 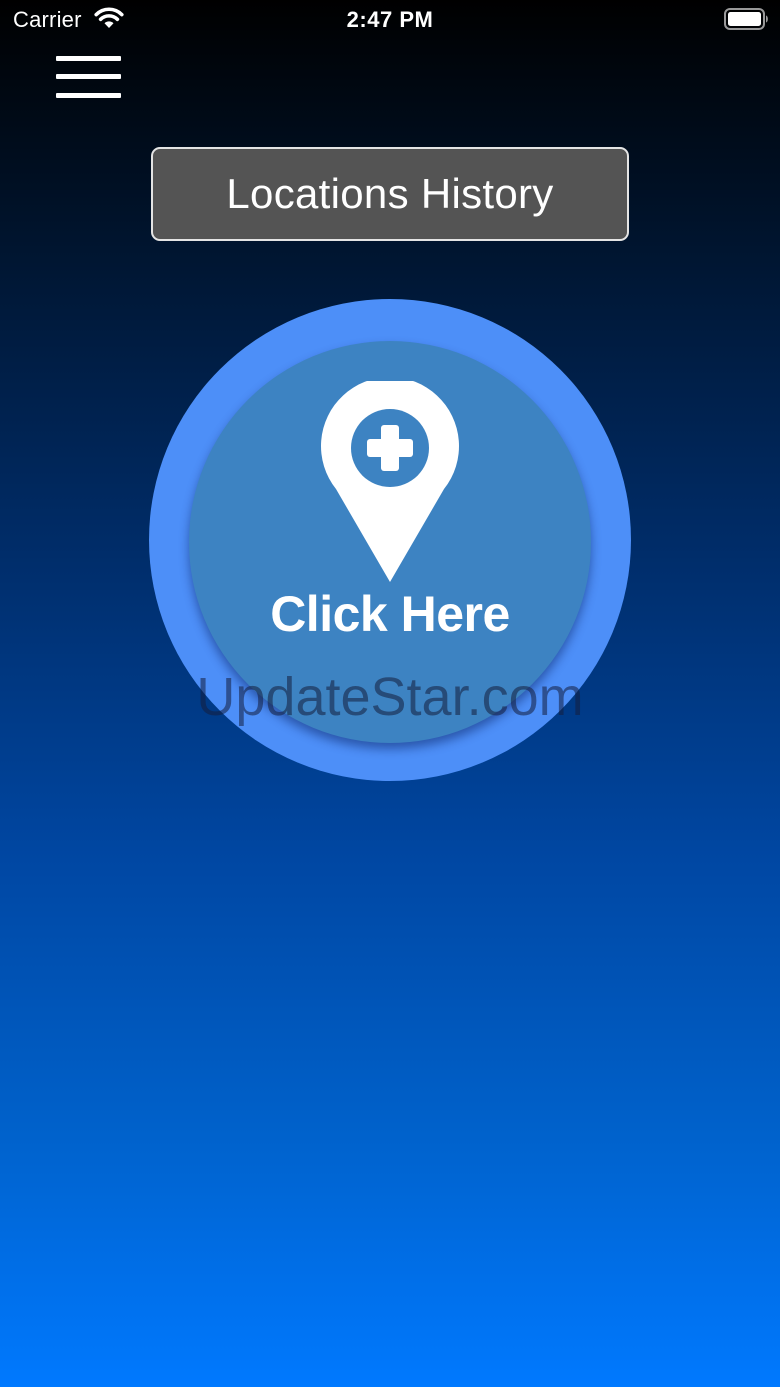 What do you see at coordinates (390, 480) in the screenshot?
I see `map-pin-plus-icon` at bounding box center [390, 480].